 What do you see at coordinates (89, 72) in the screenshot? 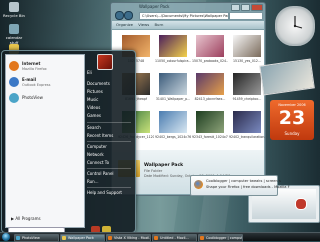
I see `start-link: Eli` at bounding box center [89, 72].